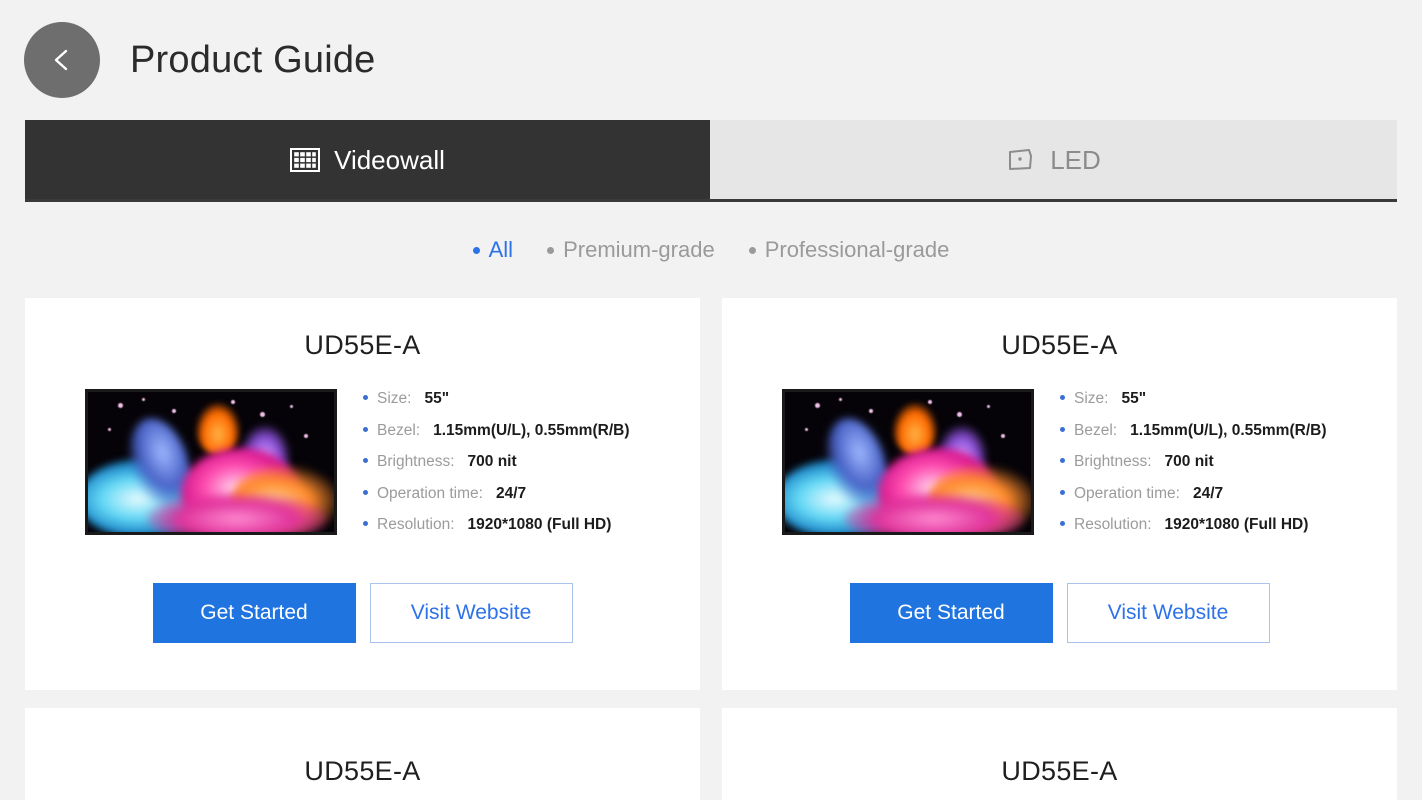 This screenshot has width=1422, height=800. Describe the element at coordinates (857, 249) in the screenshot. I see `filter-professional-grade-label: Professional-grade` at that location.